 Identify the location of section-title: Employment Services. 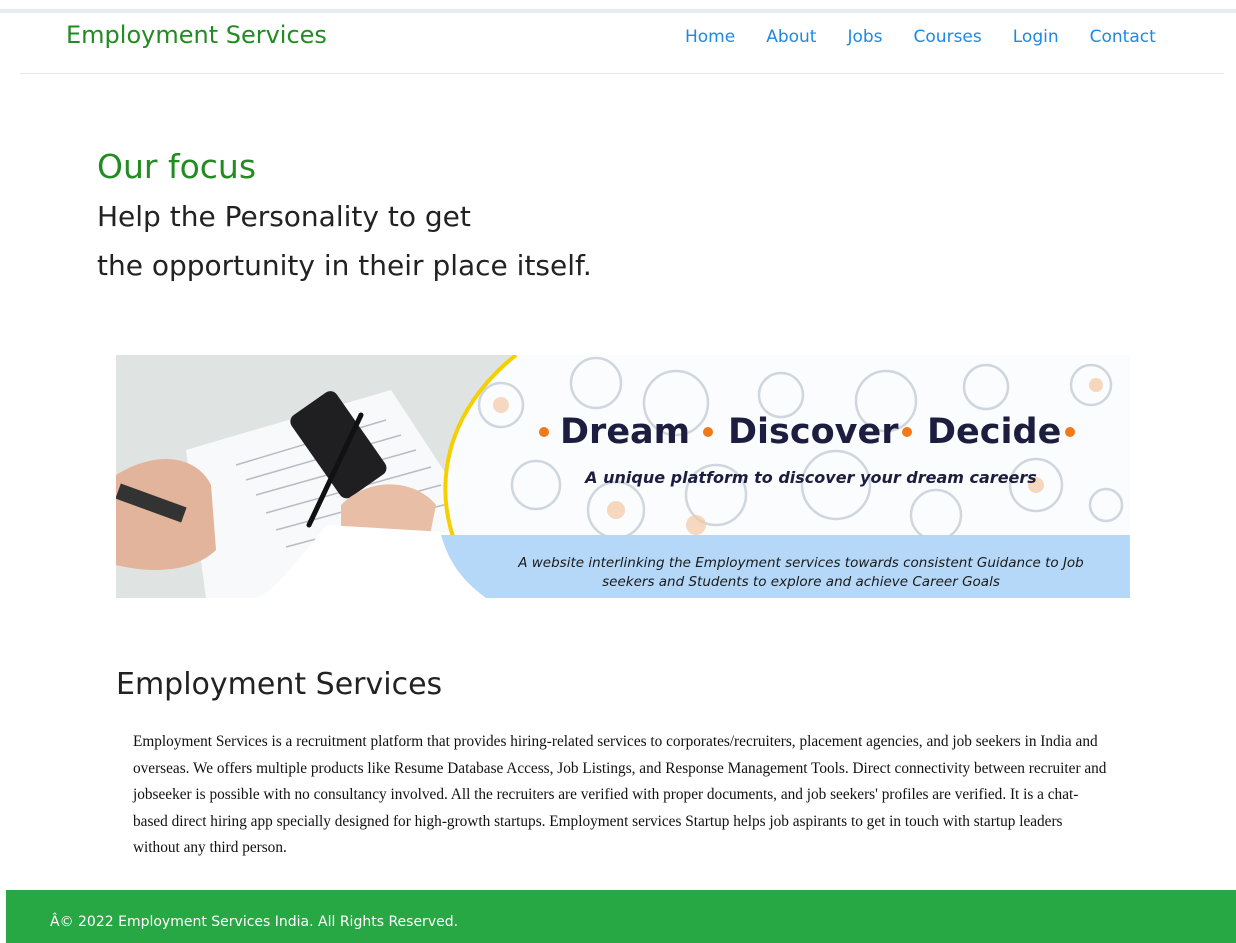
(279, 684).